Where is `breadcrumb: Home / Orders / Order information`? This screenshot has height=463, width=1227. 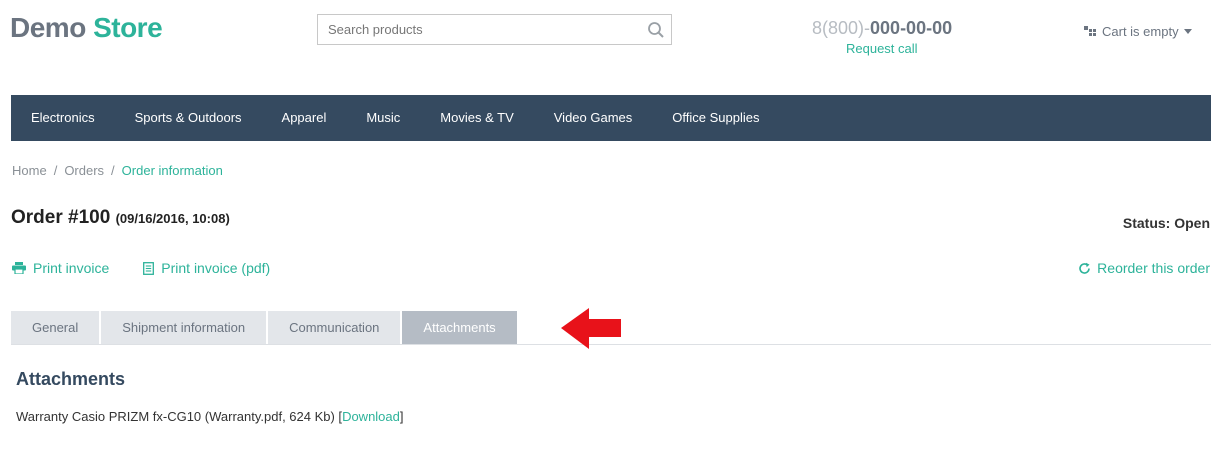
breadcrumb: Home / Orders / Order information is located at coordinates (117, 170).